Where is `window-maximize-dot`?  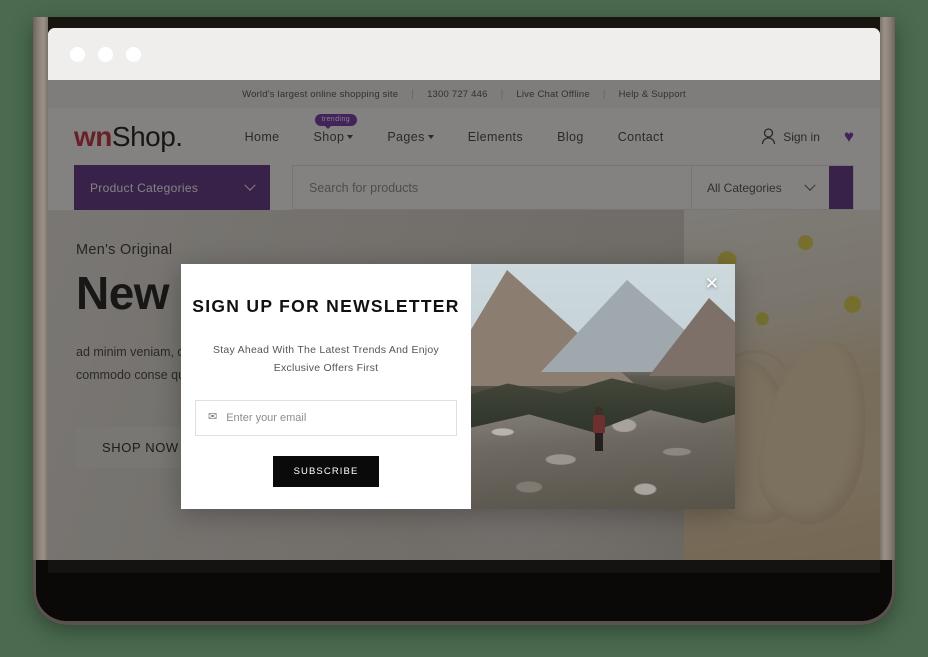 window-maximize-dot is located at coordinates (133, 54).